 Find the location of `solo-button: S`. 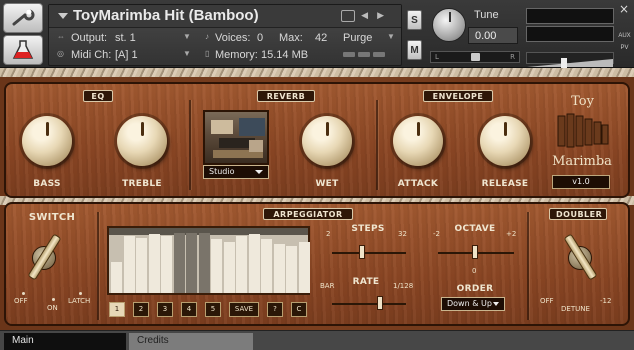

solo-button: S is located at coordinates (414, 20).